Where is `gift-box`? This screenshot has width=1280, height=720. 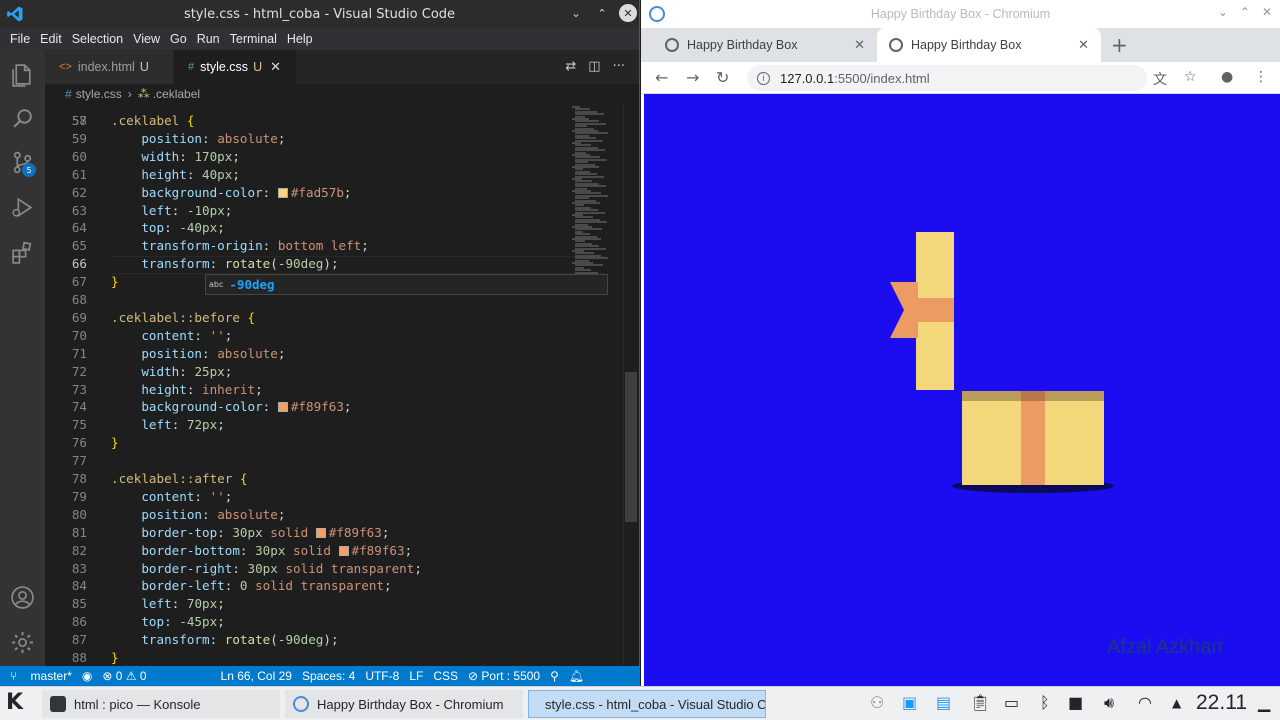 gift-box is located at coordinates (1033, 438).